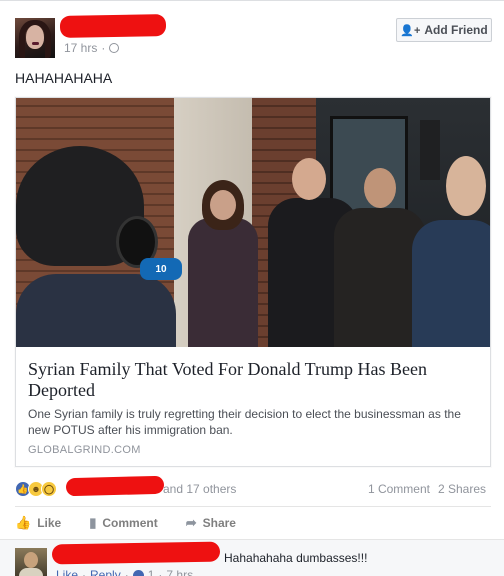  I want to click on share-arrow-icon: ➦, so click(191, 522).